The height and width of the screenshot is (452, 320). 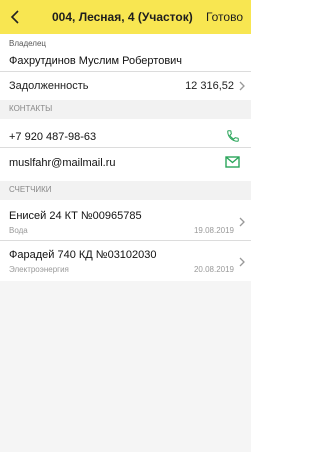 What do you see at coordinates (30, 189) in the screenshot?
I see `meters-section-label: СЧЕТЧИКИ` at bounding box center [30, 189].